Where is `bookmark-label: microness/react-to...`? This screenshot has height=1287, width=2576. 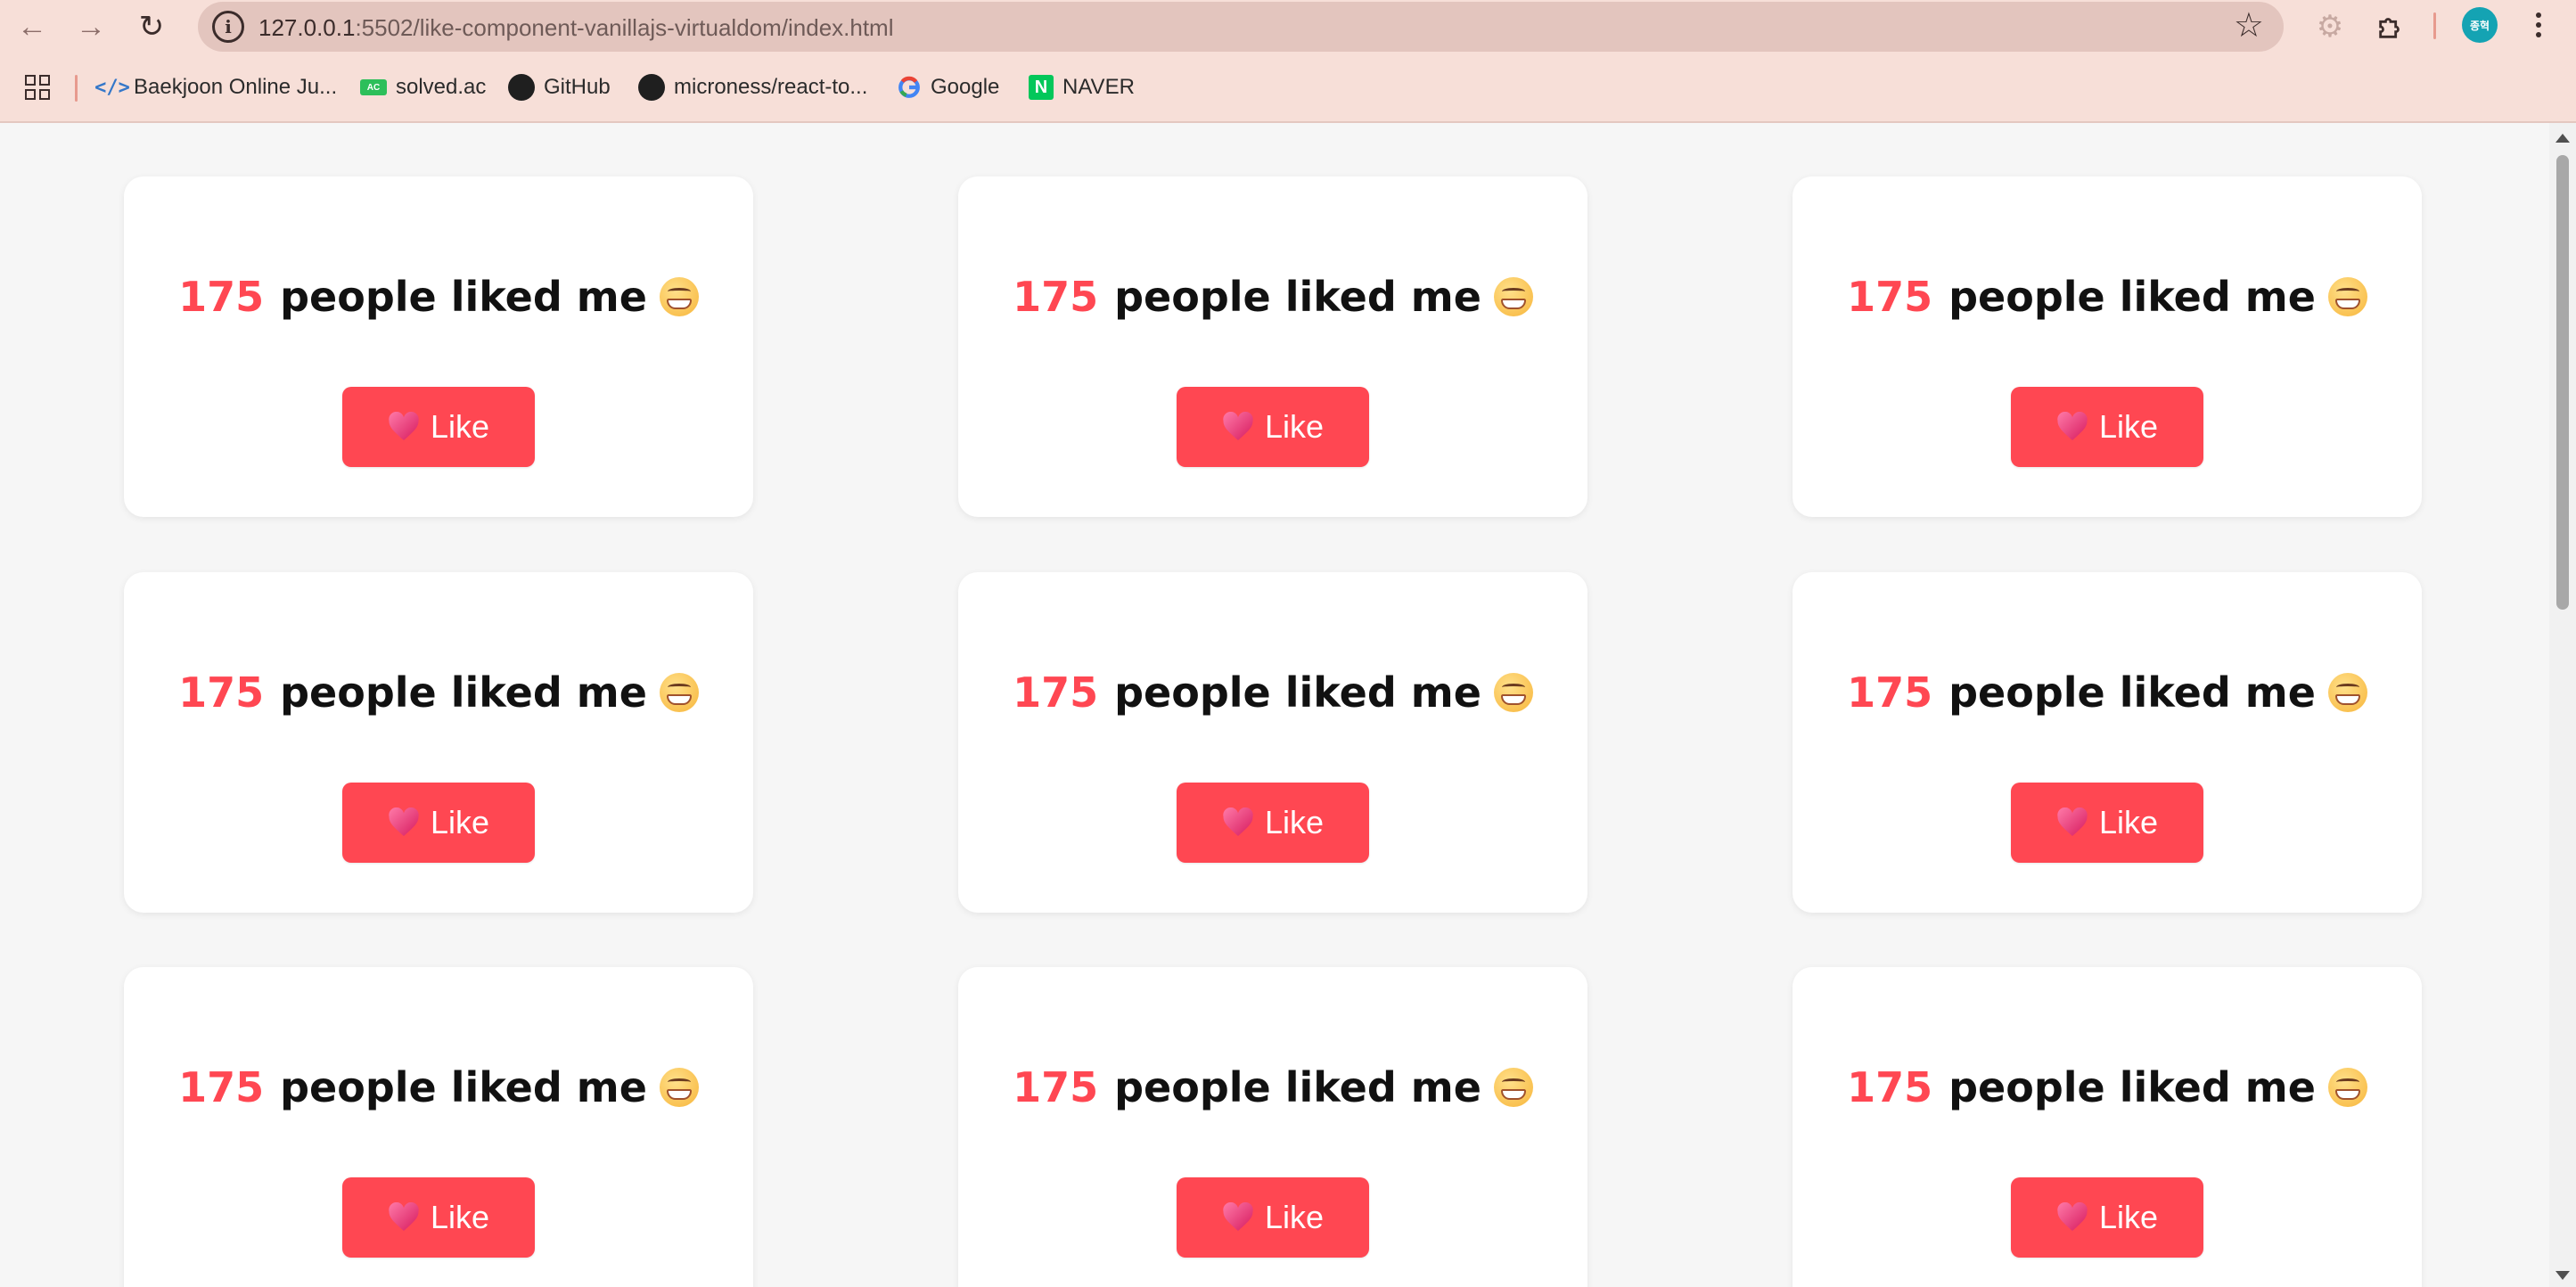
bookmark-label: microness/react-to... is located at coordinates (771, 87).